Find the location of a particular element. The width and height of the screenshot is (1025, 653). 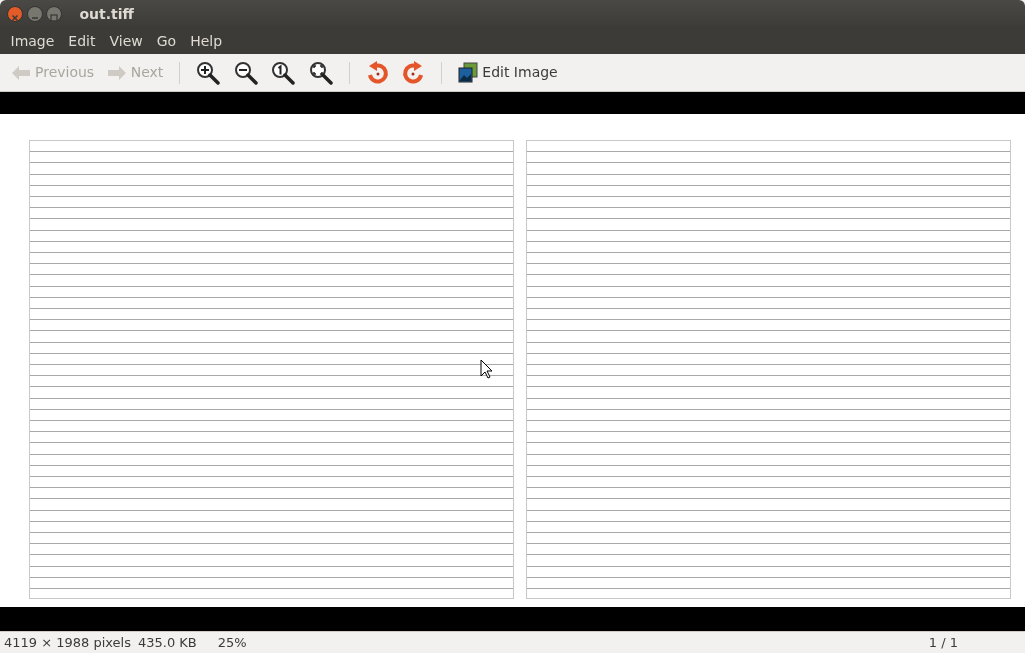

menu-item: Image is located at coordinates (32, 41).